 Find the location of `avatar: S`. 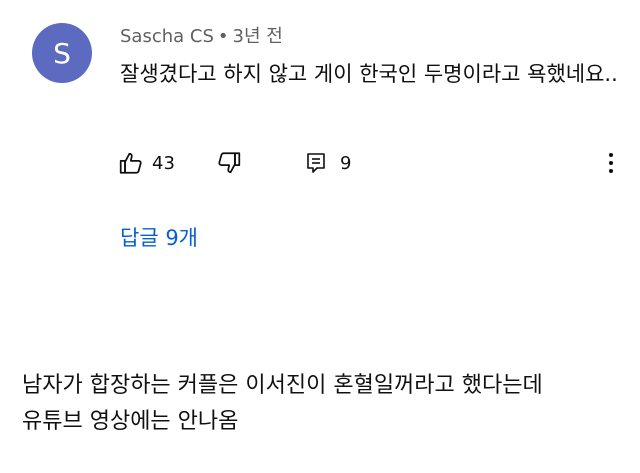

avatar: S is located at coordinates (62, 53).